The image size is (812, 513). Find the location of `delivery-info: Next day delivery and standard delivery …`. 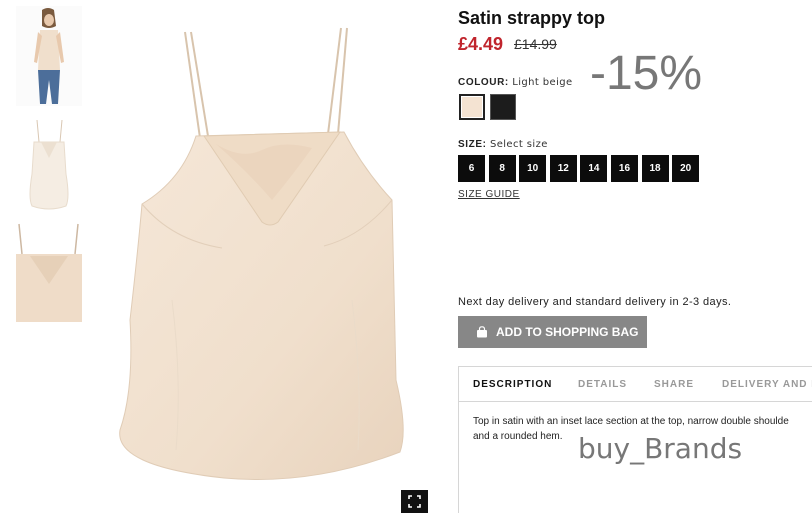

delivery-info: Next day delivery and standard delivery … is located at coordinates (595, 302).